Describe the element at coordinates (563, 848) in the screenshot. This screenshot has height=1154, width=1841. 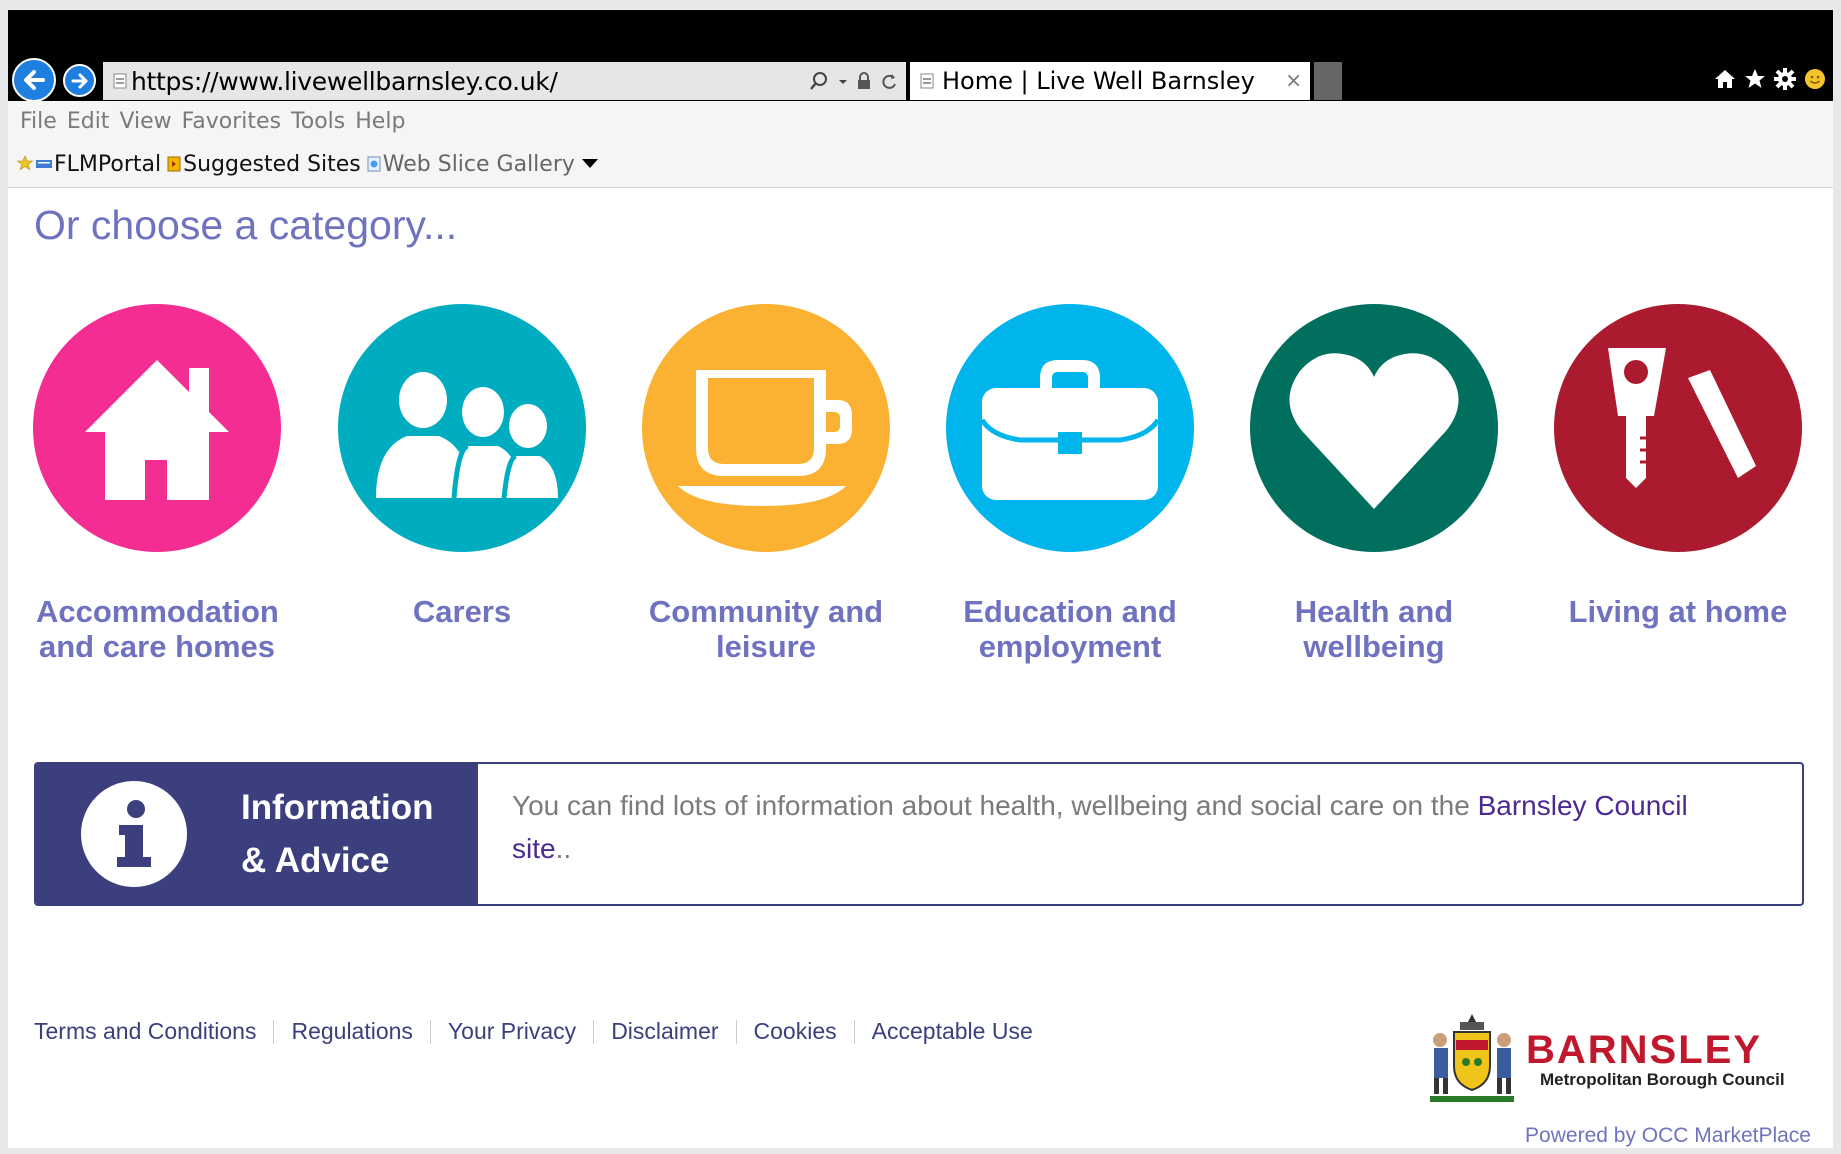
I see `info-suffix: ..` at that location.